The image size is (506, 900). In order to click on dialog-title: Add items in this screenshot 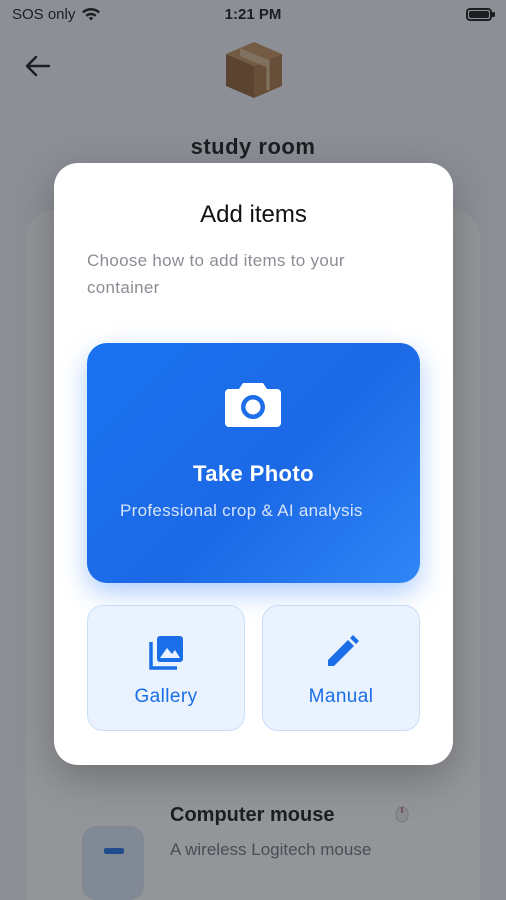, I will do `click(253, 214)`.